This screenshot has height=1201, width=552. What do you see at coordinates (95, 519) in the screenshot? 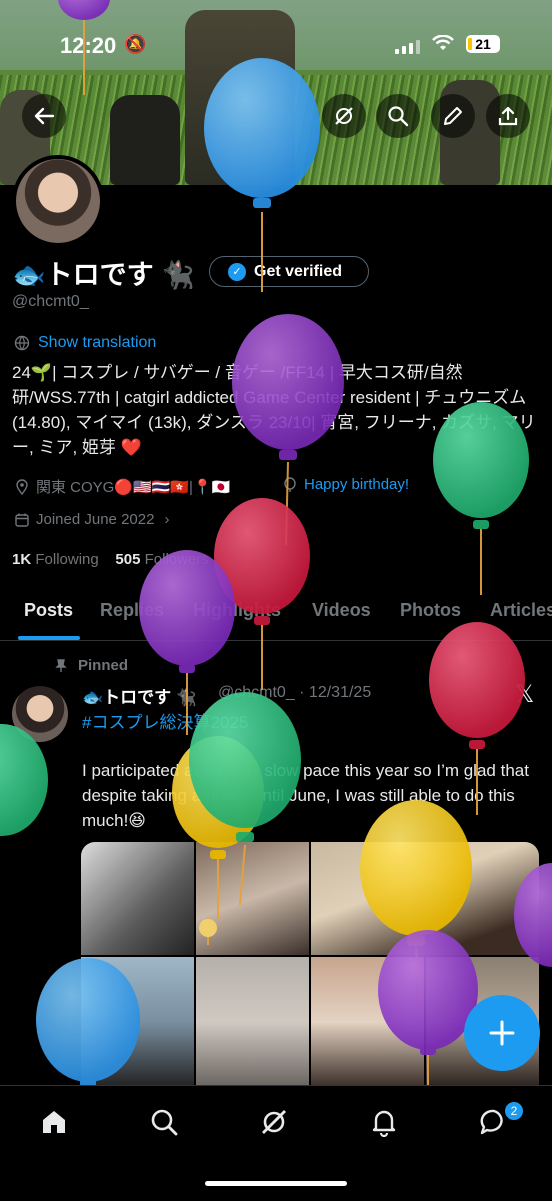
I see `joined-text: Joined June 2022` at bounding box center [95, 519].